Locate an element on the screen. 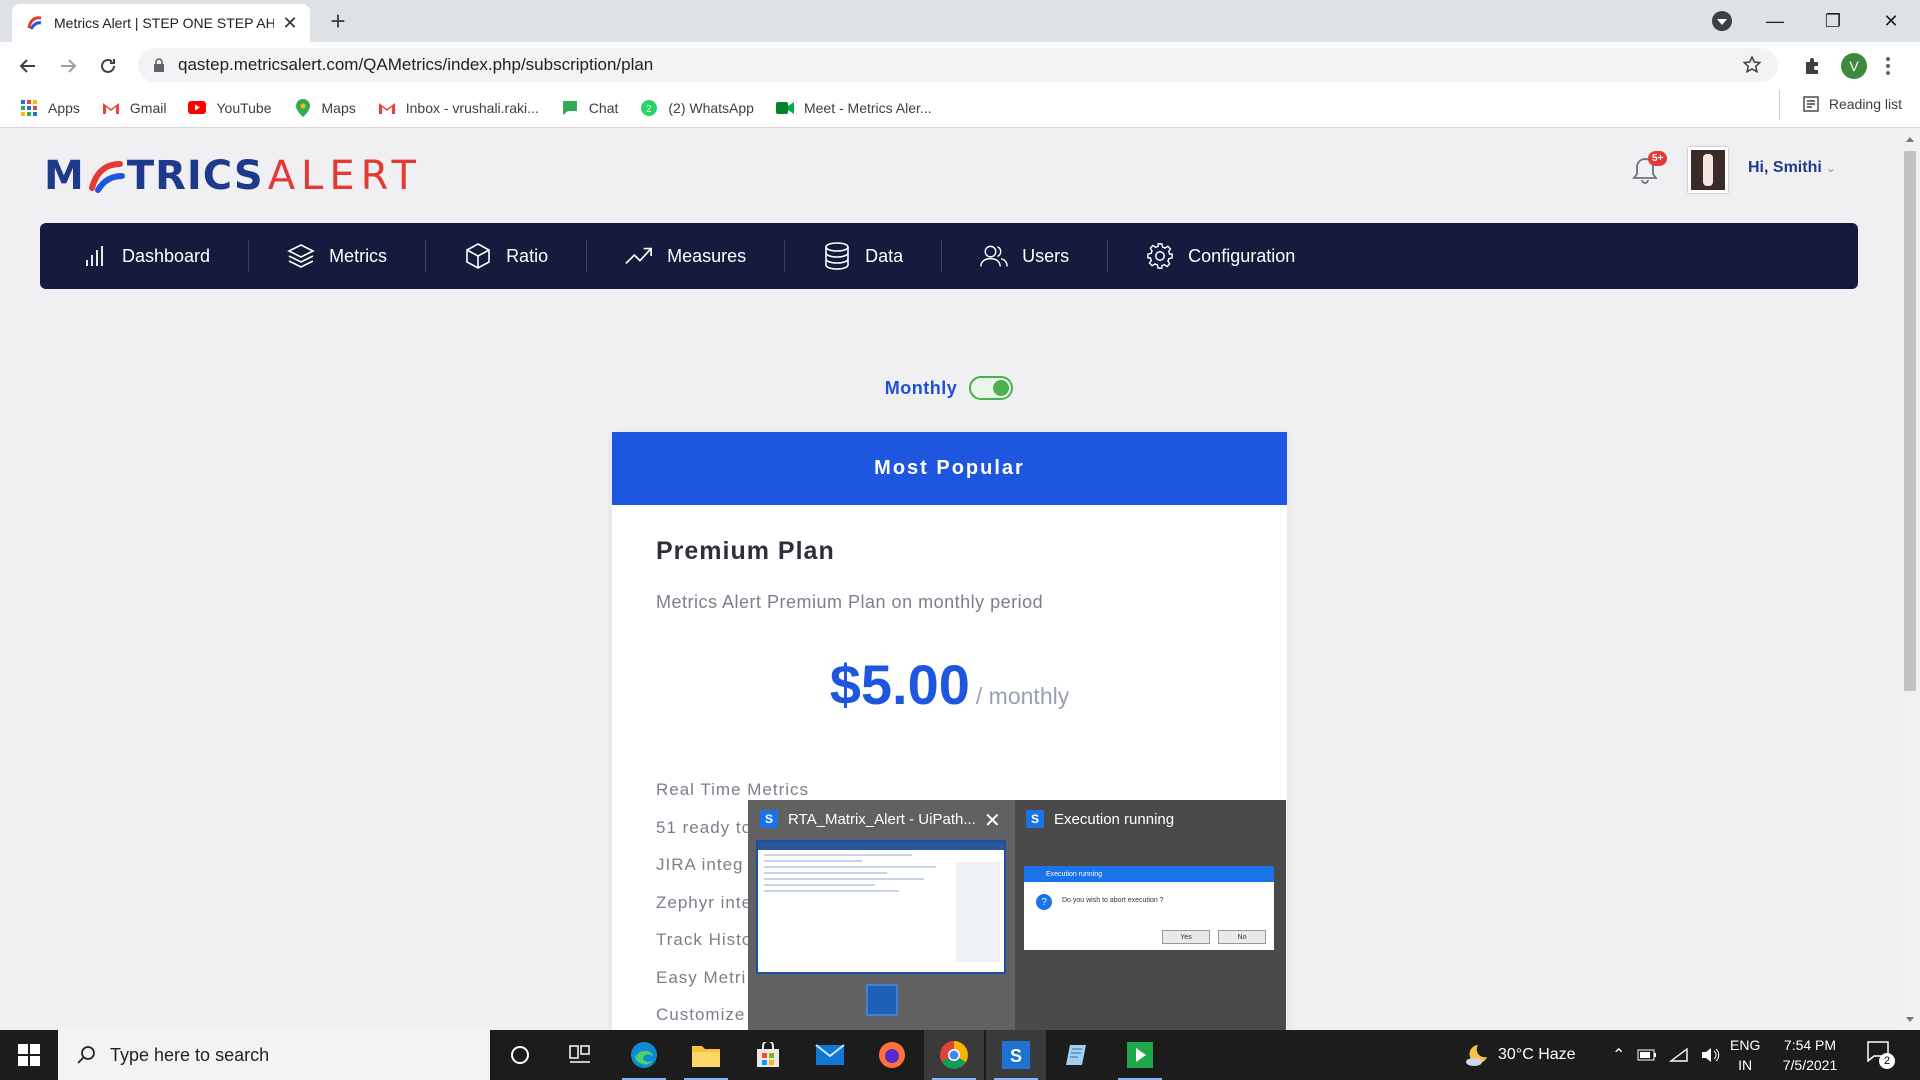  nav-configuration: Configuration is located at coordinates (1220, 256).